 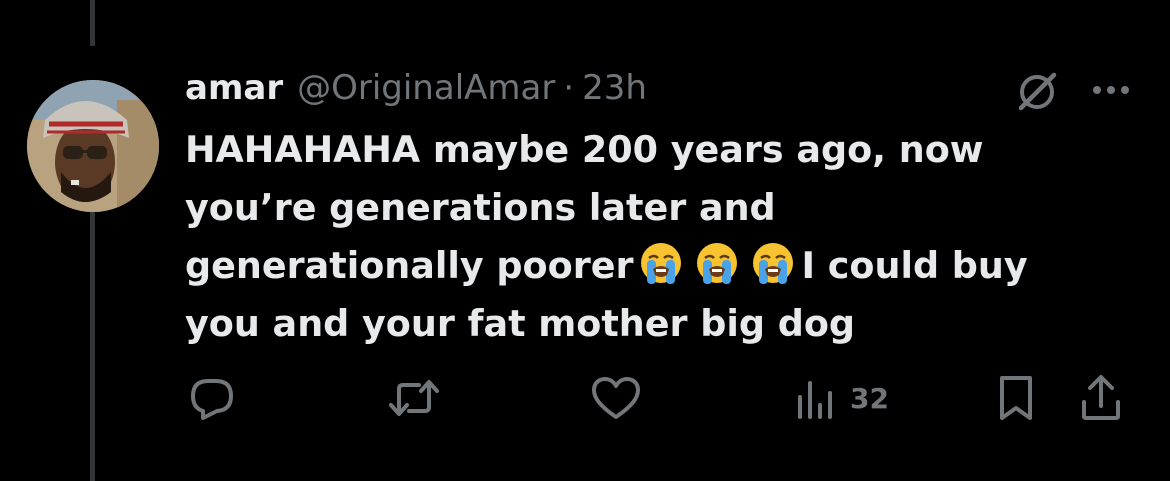 I want to click on thread-line-bottom, so click(x=92, y=346).